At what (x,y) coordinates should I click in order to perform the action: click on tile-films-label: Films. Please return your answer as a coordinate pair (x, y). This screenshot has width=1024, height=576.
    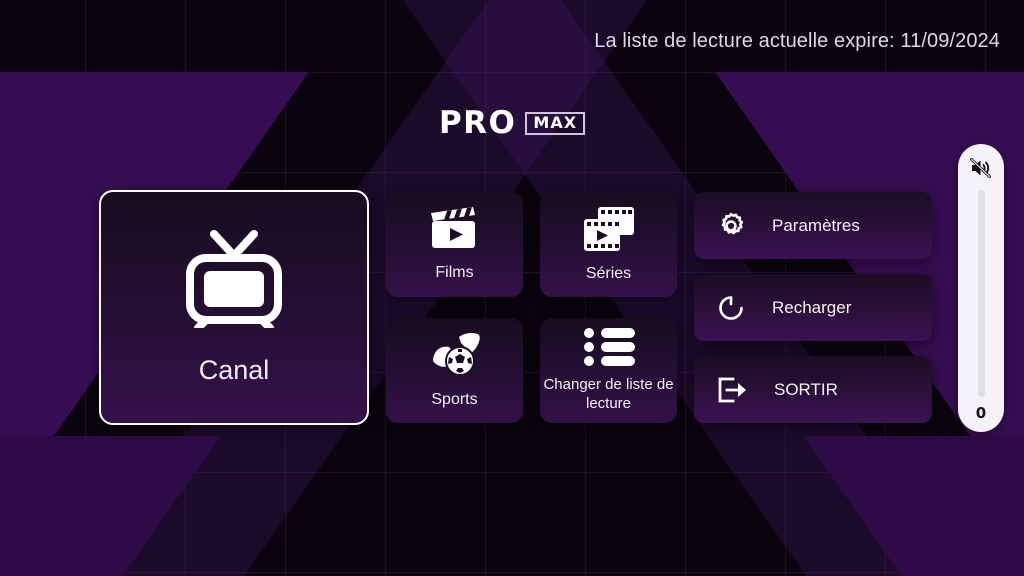
    Looking at the image, I should click on (454, 272).